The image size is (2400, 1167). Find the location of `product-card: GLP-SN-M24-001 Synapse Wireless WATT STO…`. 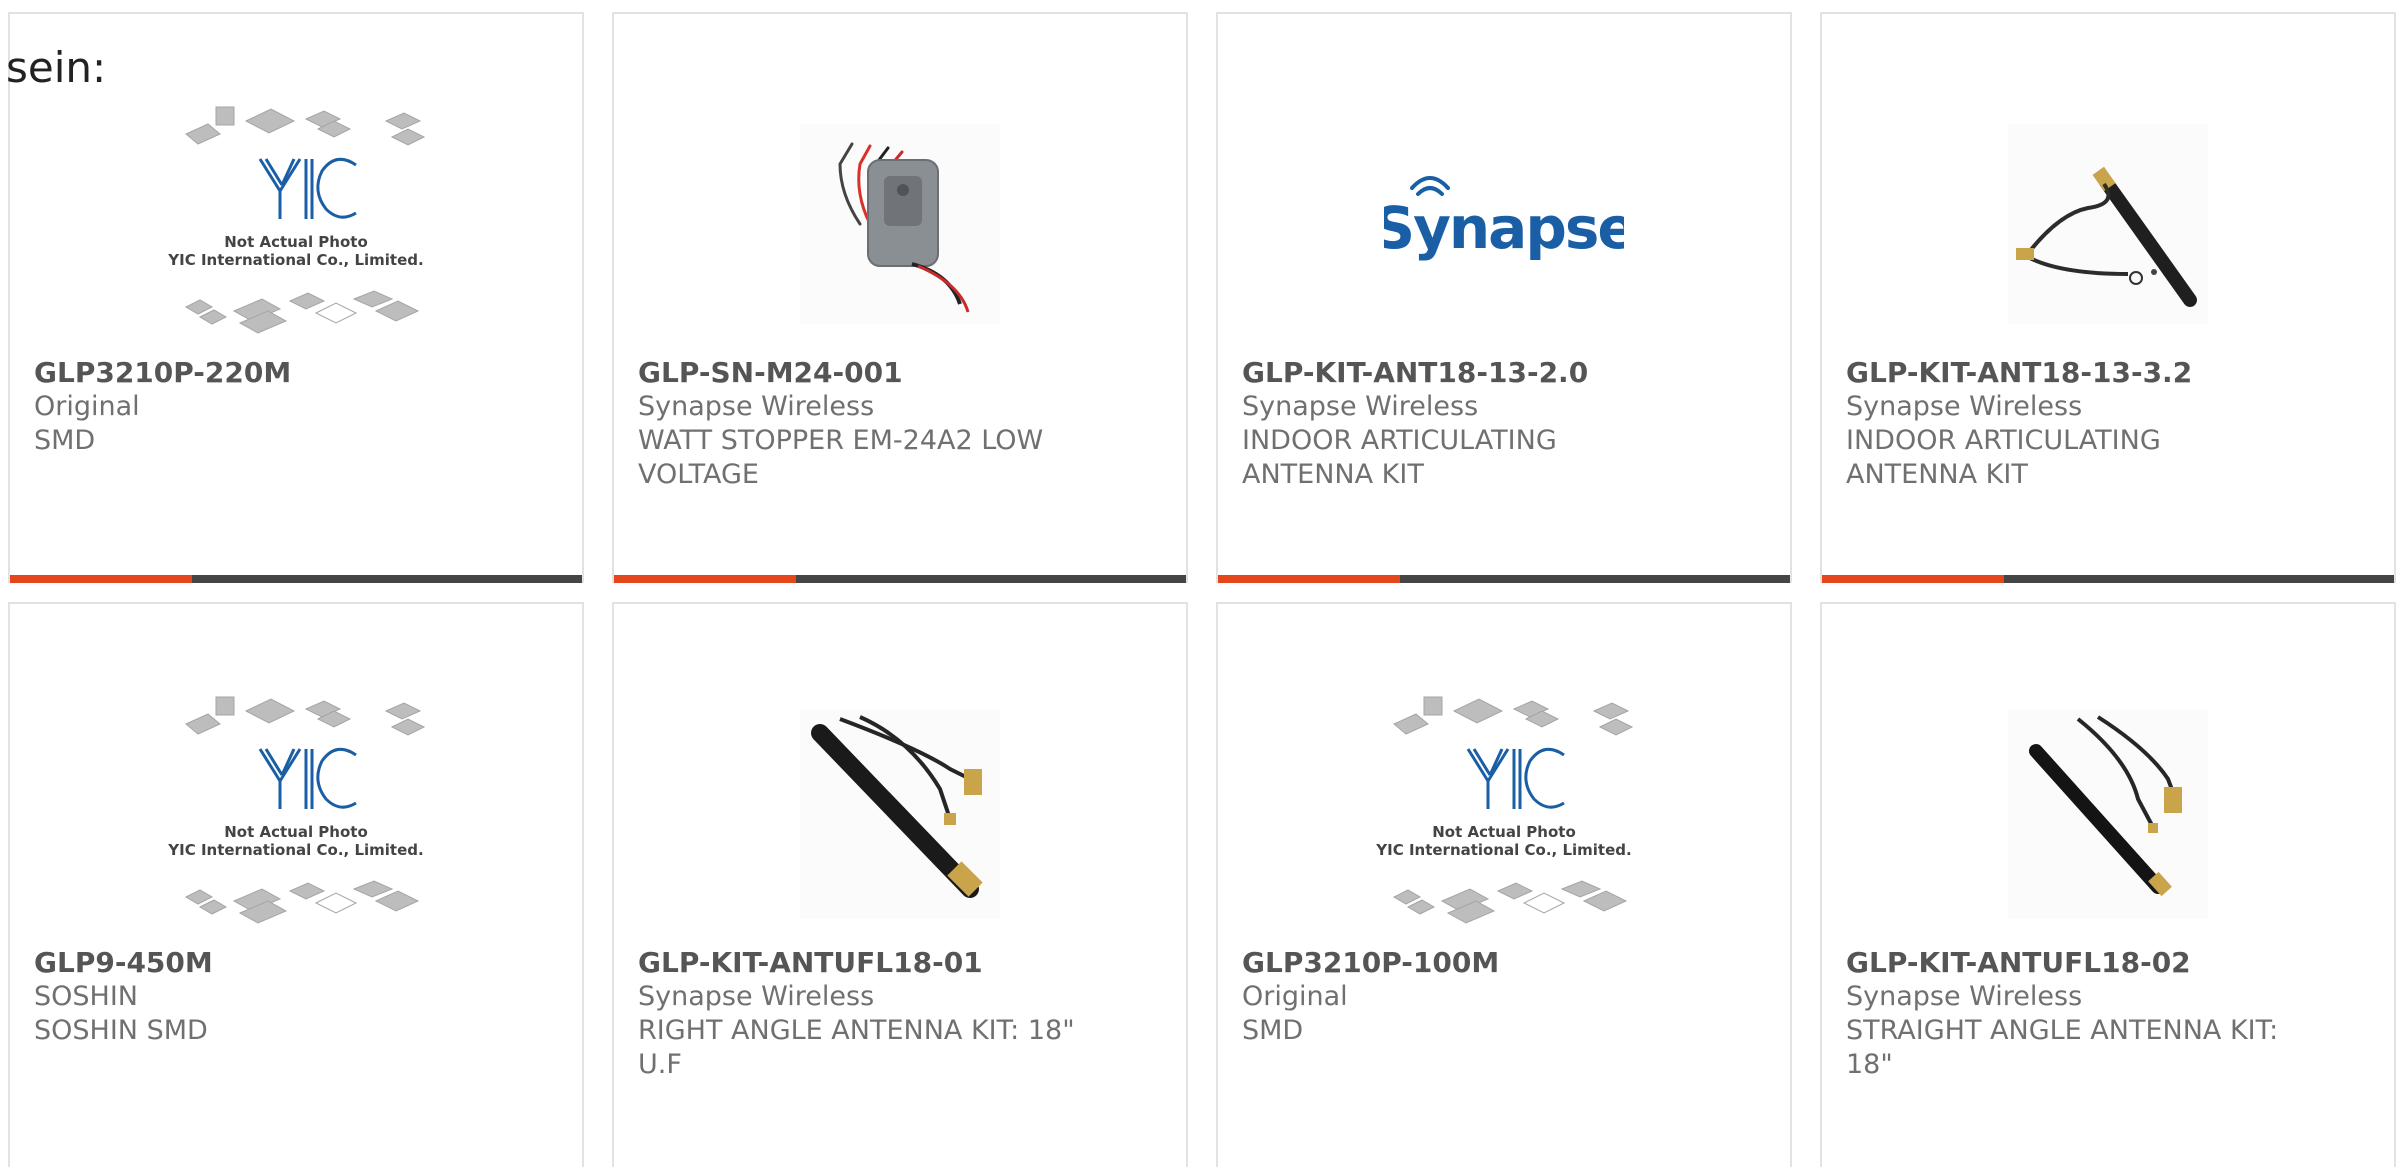

product-card: GLP-SN-M24-001 Synapse Wireless WATT STO… is located at coordinates (900, 297).